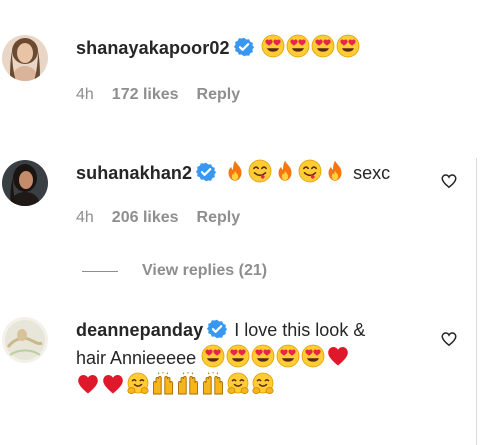  I want to click on username: deannepanday, so click(139, 330).